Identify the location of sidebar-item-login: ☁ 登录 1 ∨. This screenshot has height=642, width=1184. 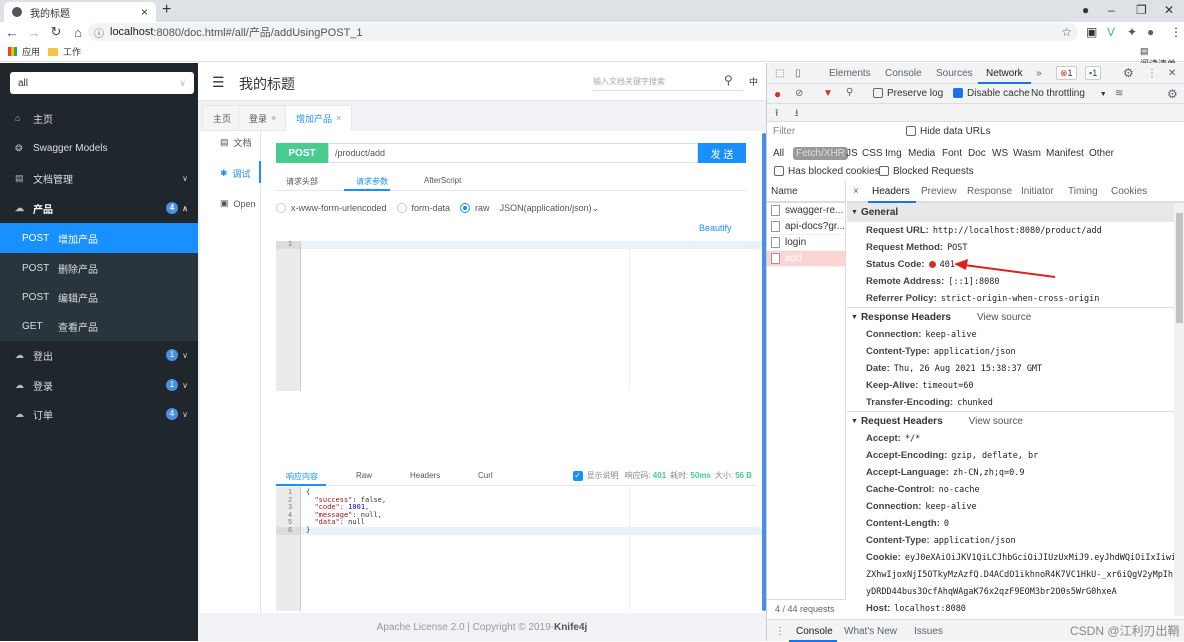
(99, 385).